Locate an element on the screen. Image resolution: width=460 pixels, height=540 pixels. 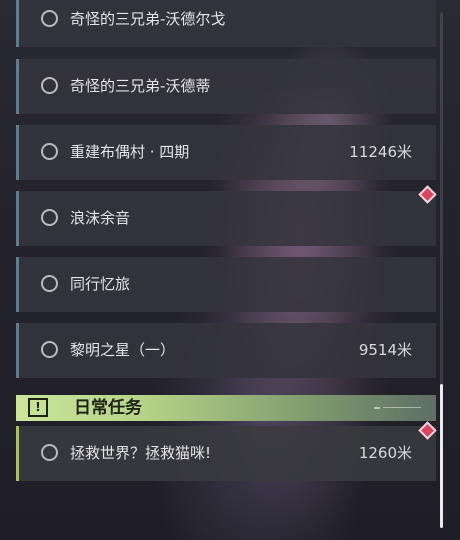
section-badge: ! is located at coordinates (37, 408).